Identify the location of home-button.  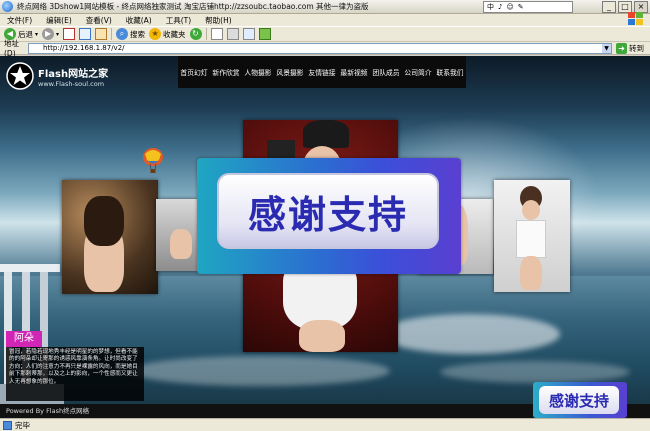
(101, 34).